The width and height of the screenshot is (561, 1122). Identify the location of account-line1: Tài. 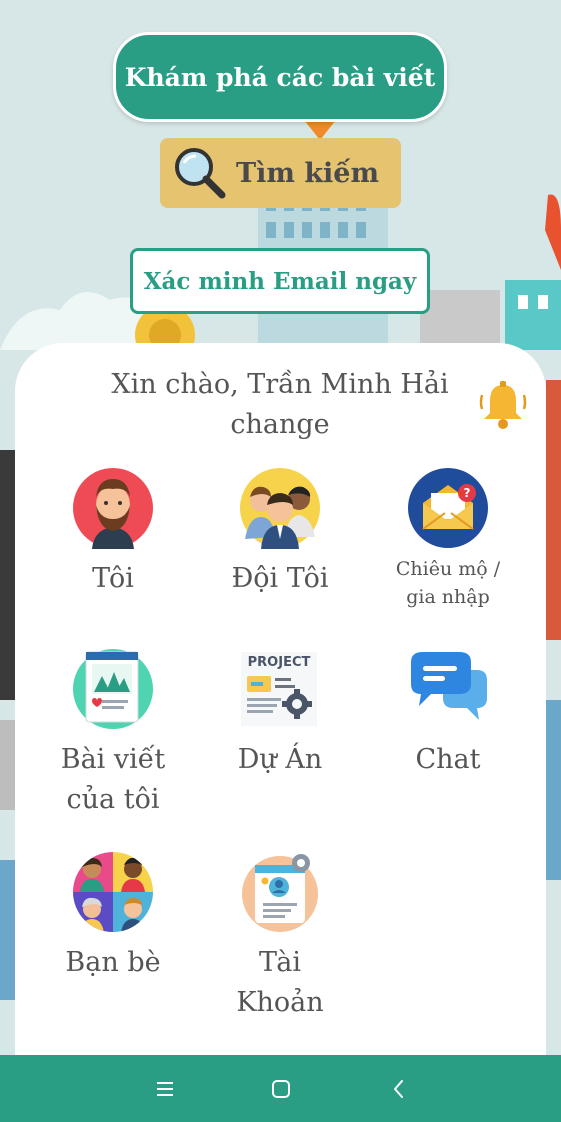
(280, 962).